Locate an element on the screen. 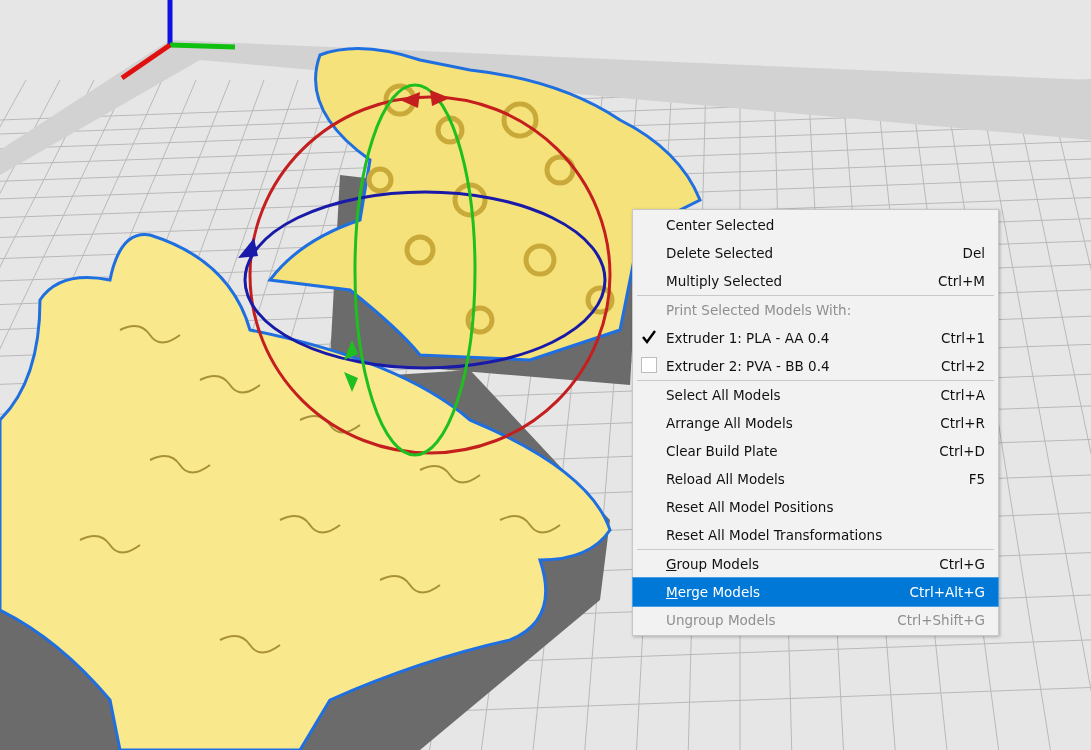 The width and height of the screenshot is (1091, 750). checkmark-icon is located at coordinates (649, 337).